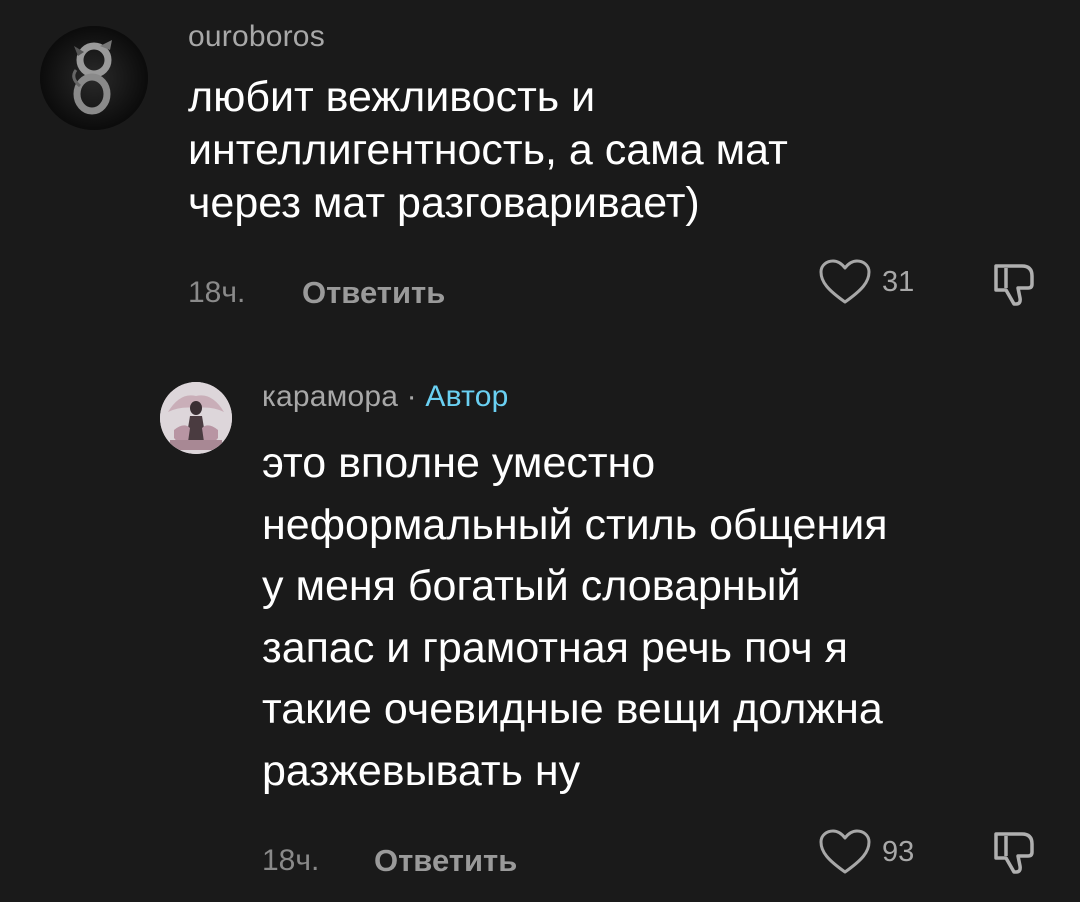 This screenshot has height=902, width=1080. Describe the element at coordinates (555, 647) in the screenshot. I see `comment-line: запас и грамотная речь поч я` at that location.